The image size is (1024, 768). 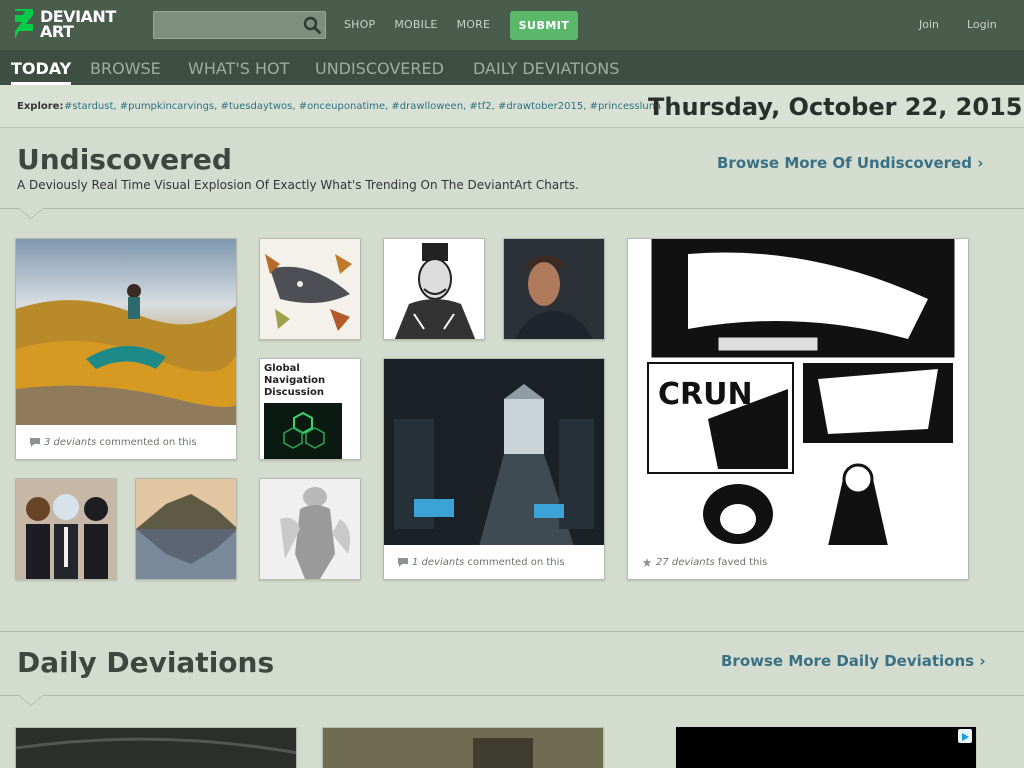 What do you see at coordinates (798, 392) in the screenshot?
I see `deviation-image: CRUN` at bounding box center [798, 392].